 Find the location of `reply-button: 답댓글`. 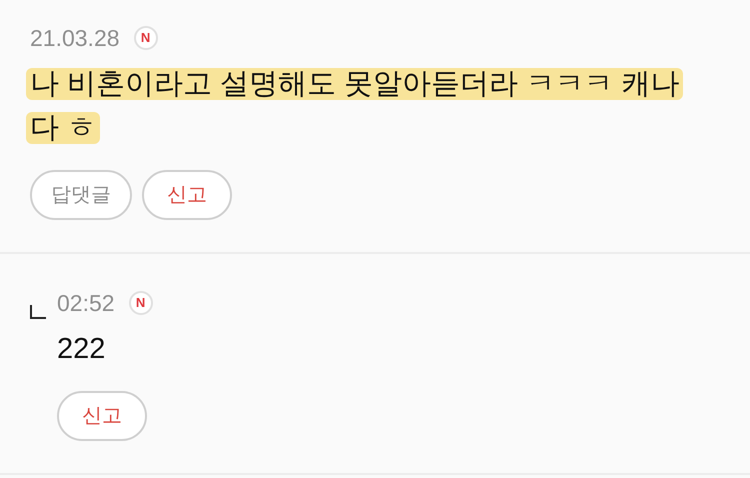

reply-button: 답댓글 is located at coordinates (81, 195).